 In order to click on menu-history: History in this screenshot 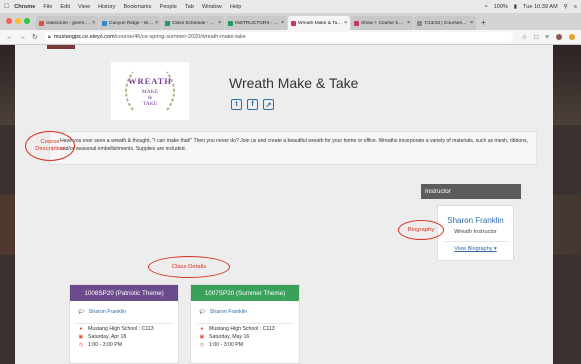, I will do `click(106, 7)`.